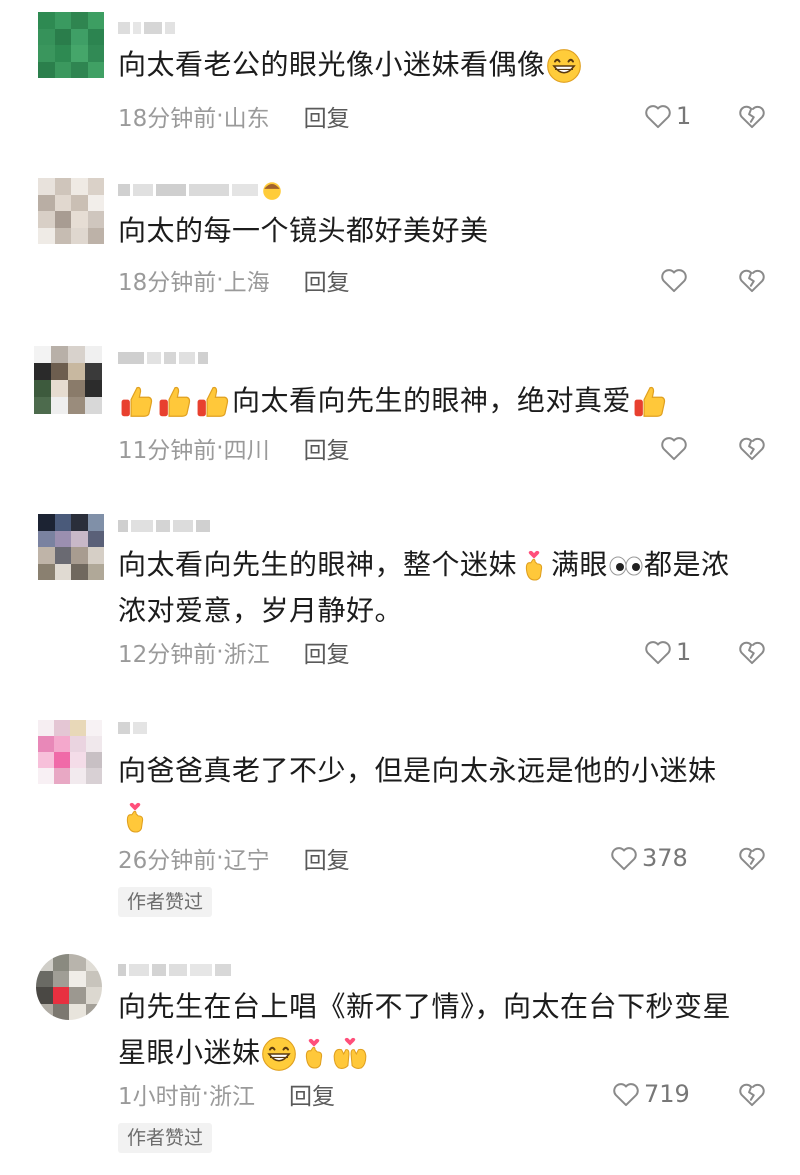  I want to click on avatar-emoji, so click(272, 190).